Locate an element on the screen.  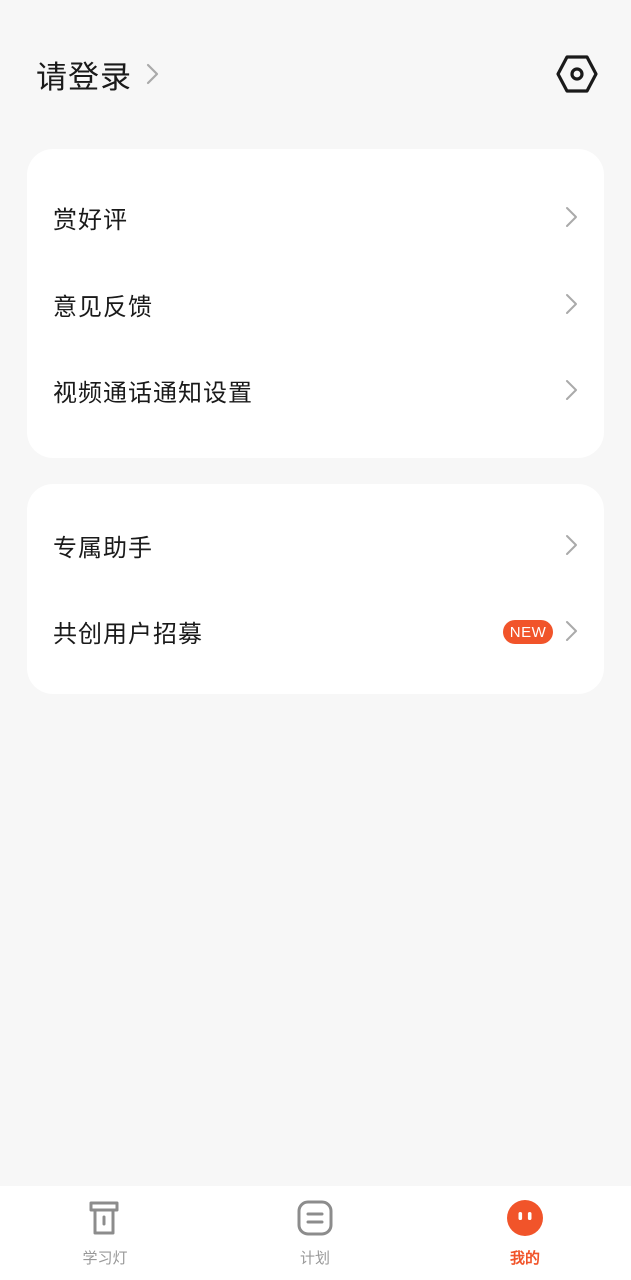
tab-plan: 计划 is located at coordinates (315, 1233).